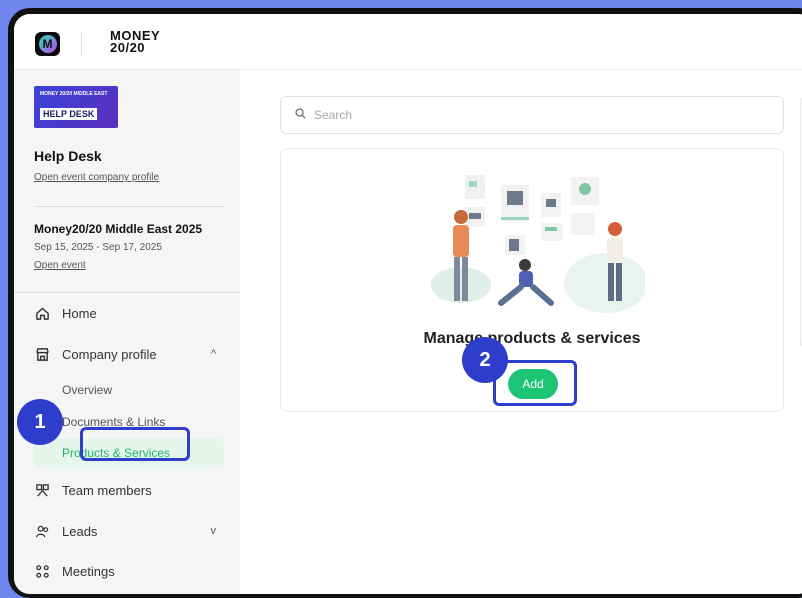  I want to click on nav-meetings: Meetings, so click(132, 571).